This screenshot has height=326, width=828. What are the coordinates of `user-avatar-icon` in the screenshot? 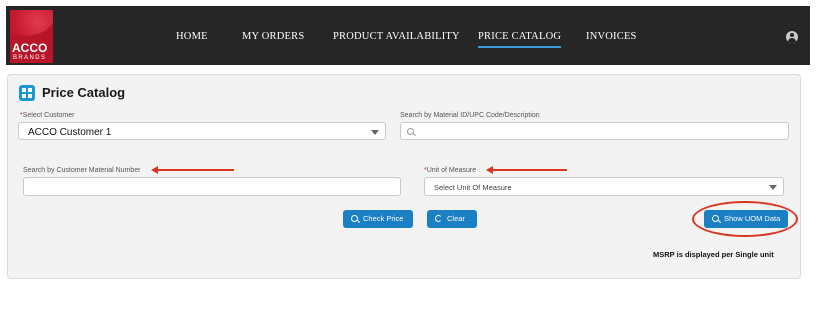 It's located at (792, 37).